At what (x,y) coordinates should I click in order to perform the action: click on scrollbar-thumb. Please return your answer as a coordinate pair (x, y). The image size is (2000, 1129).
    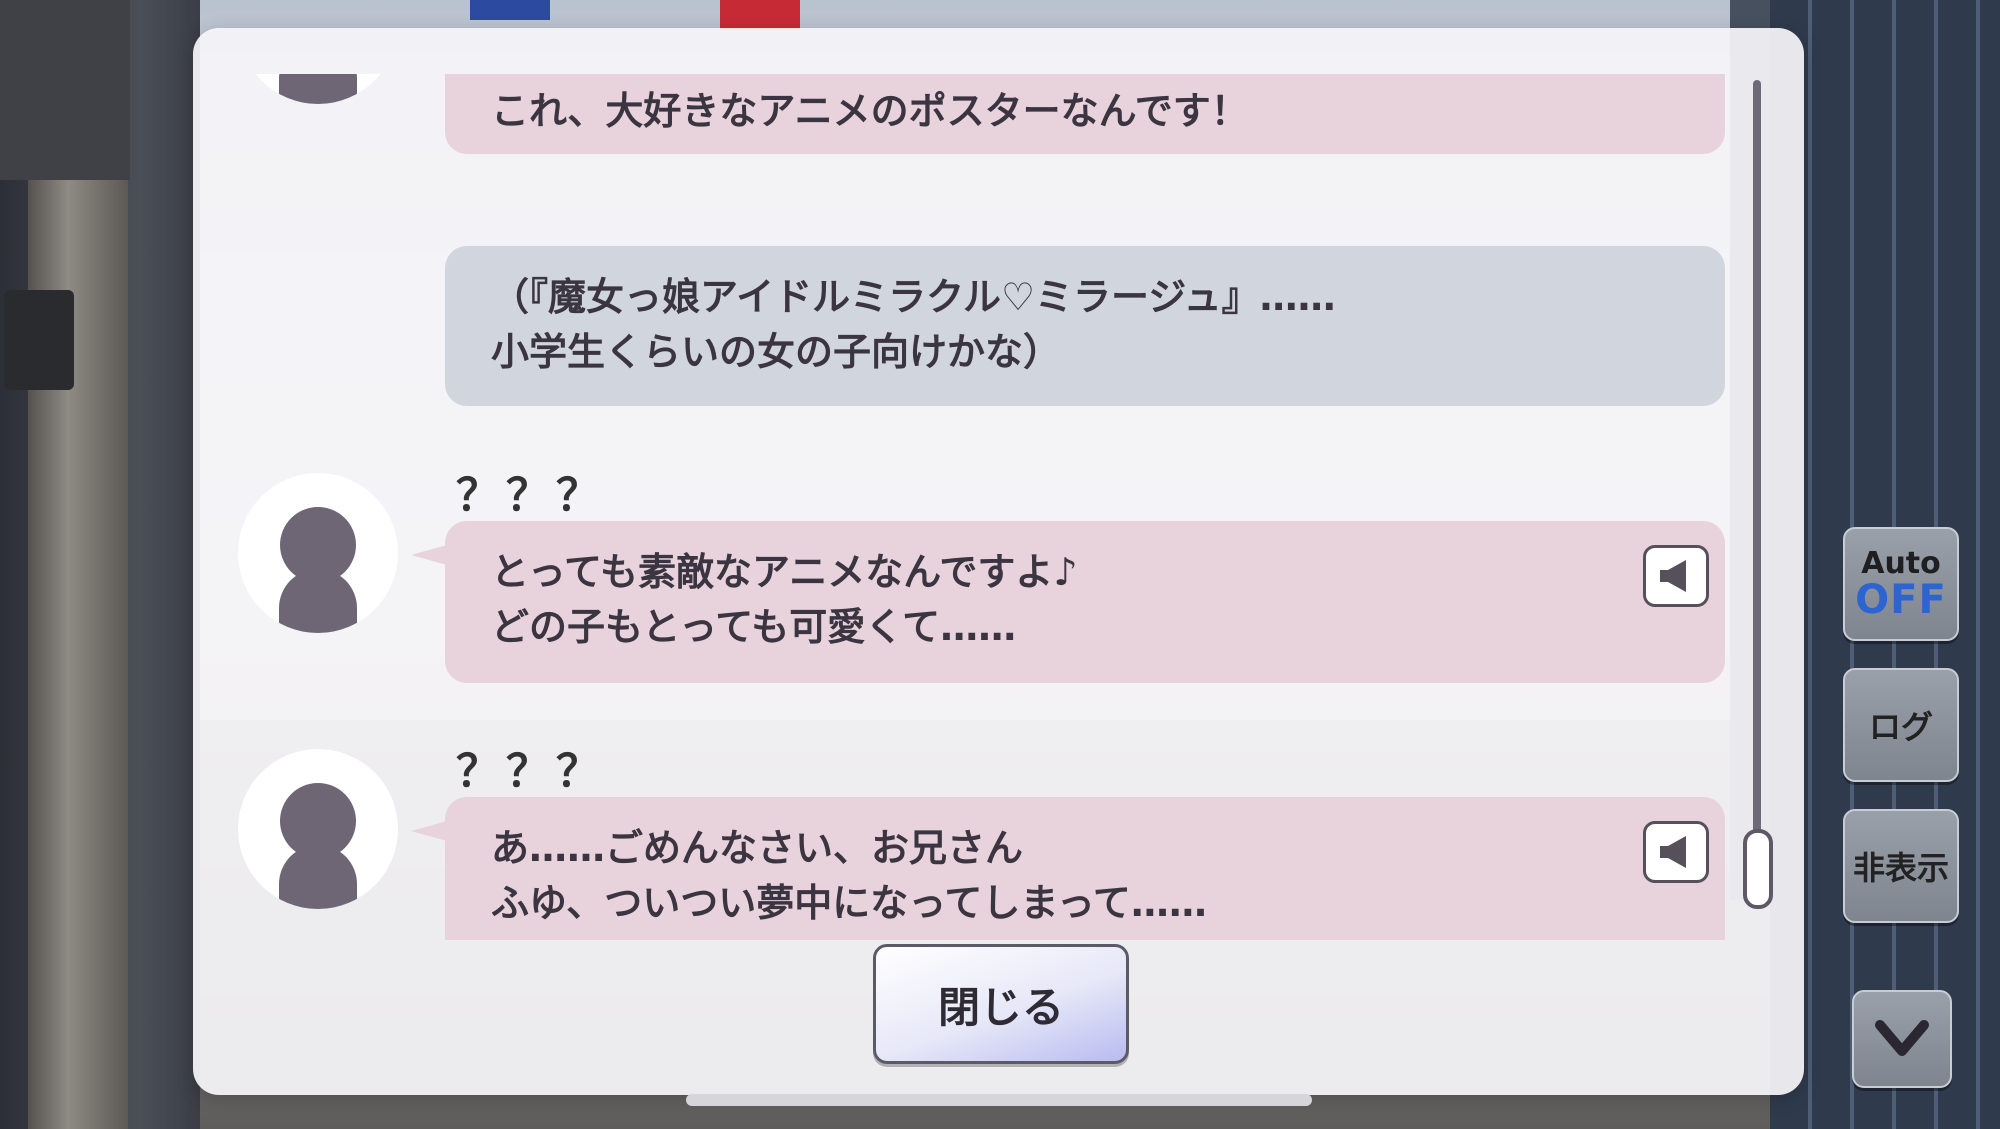
    Looking at the image, I should click on (1758, 869).